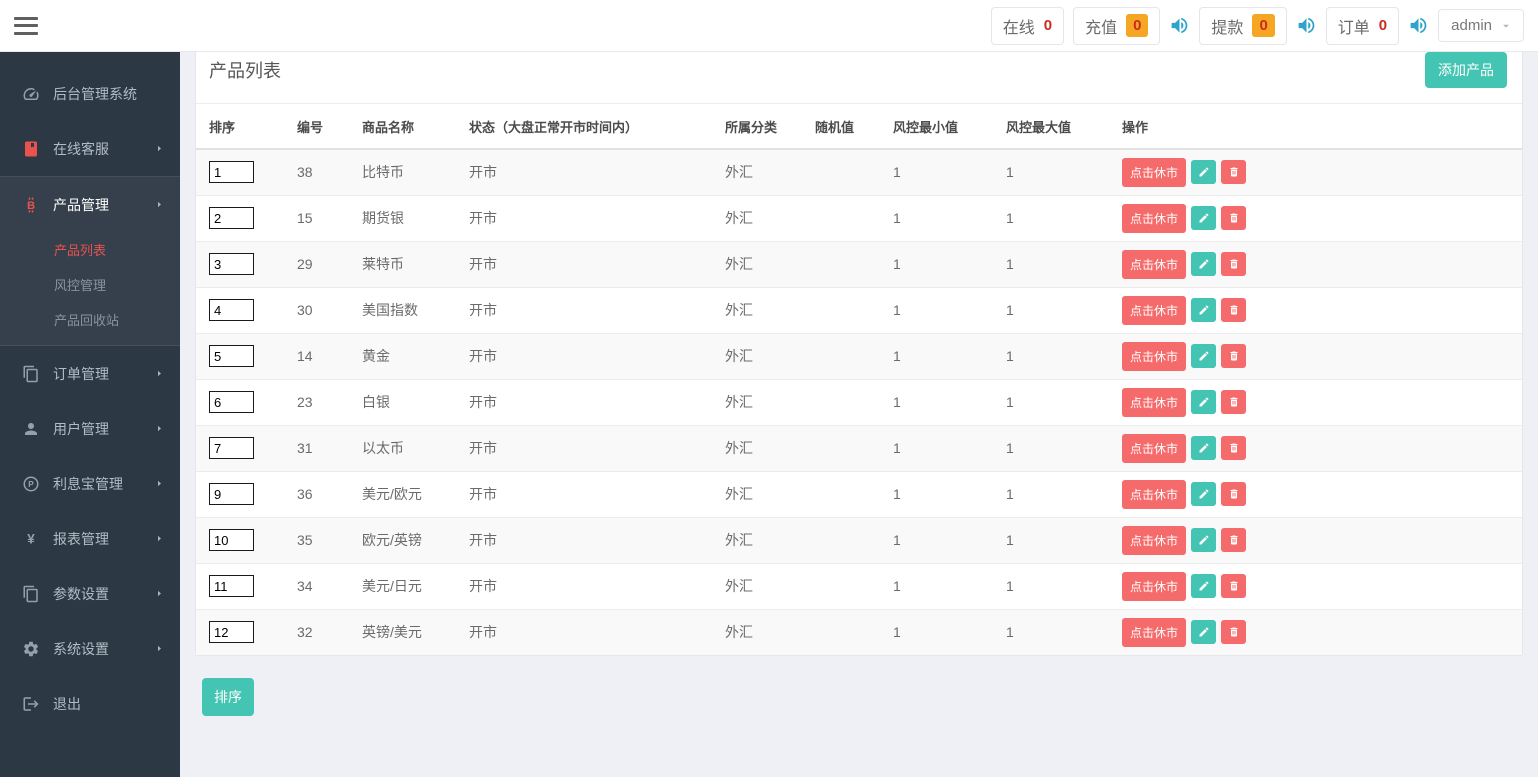 The width and height of the screenshot is (1538, 777). I want to click on sidebar-subitem-label: 产品列表, so click(80, 250).